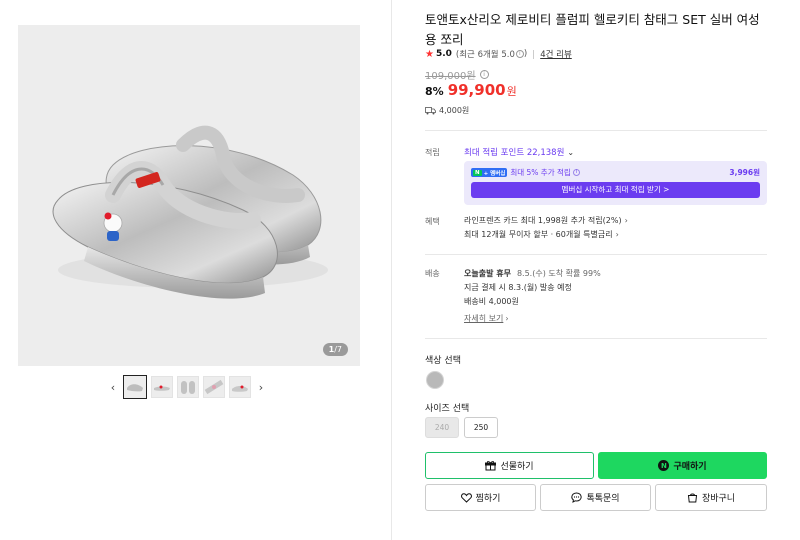 This screenshot has height=540, width=800. Describe the element at coordinates (447, 409) in the screenshot. I see `size-select-label: 사이즈 선택` at that location.